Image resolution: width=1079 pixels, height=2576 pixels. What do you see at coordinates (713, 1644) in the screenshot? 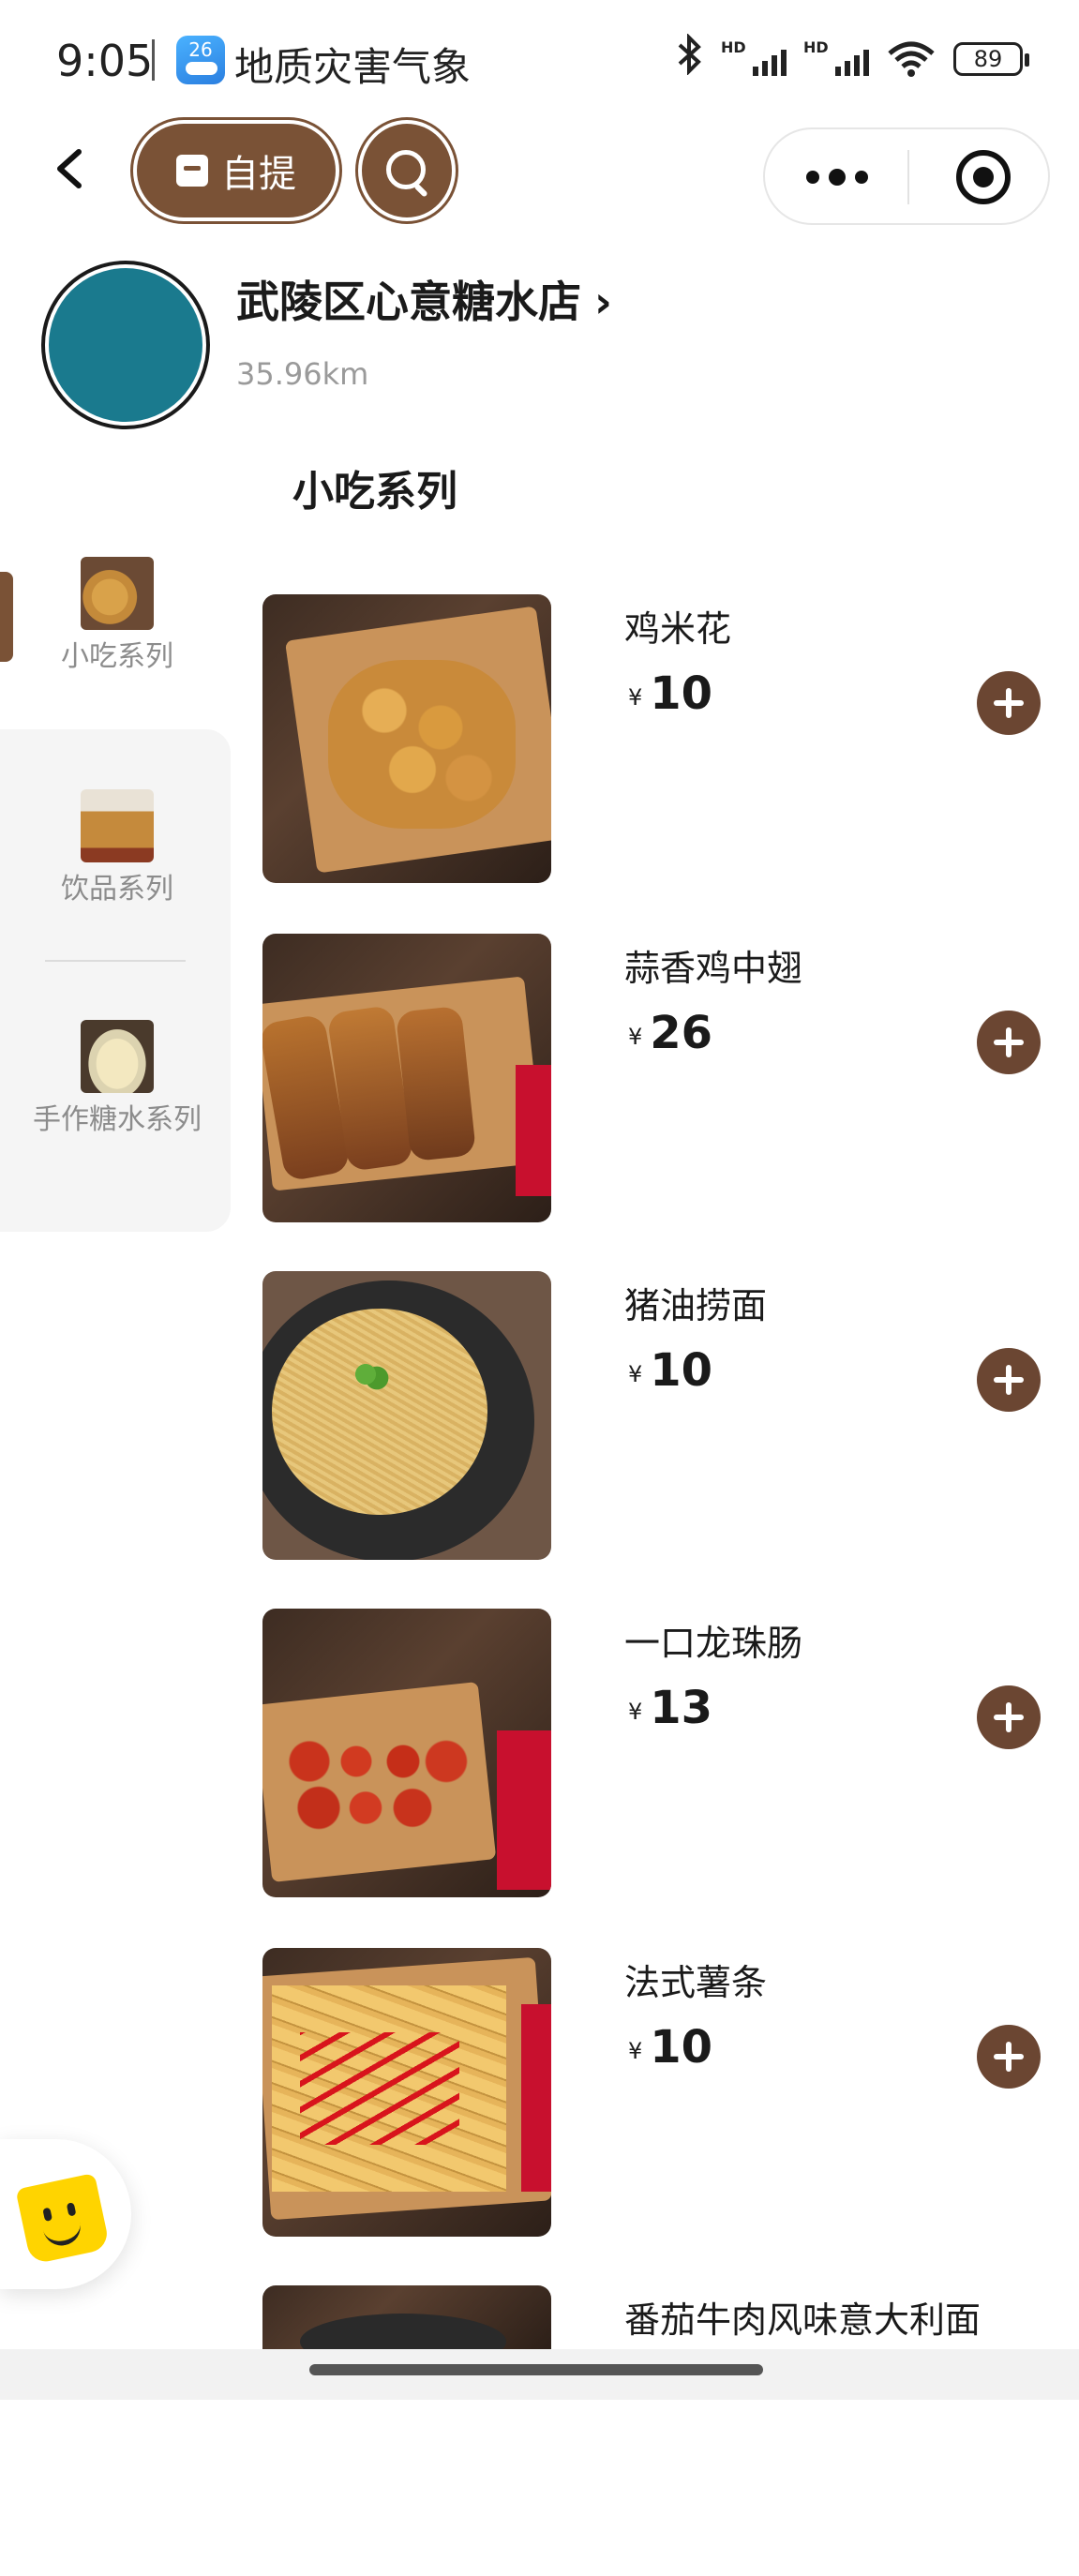
I see `product-name: 一口龙珠肠` at bounding box center [713, 1644].